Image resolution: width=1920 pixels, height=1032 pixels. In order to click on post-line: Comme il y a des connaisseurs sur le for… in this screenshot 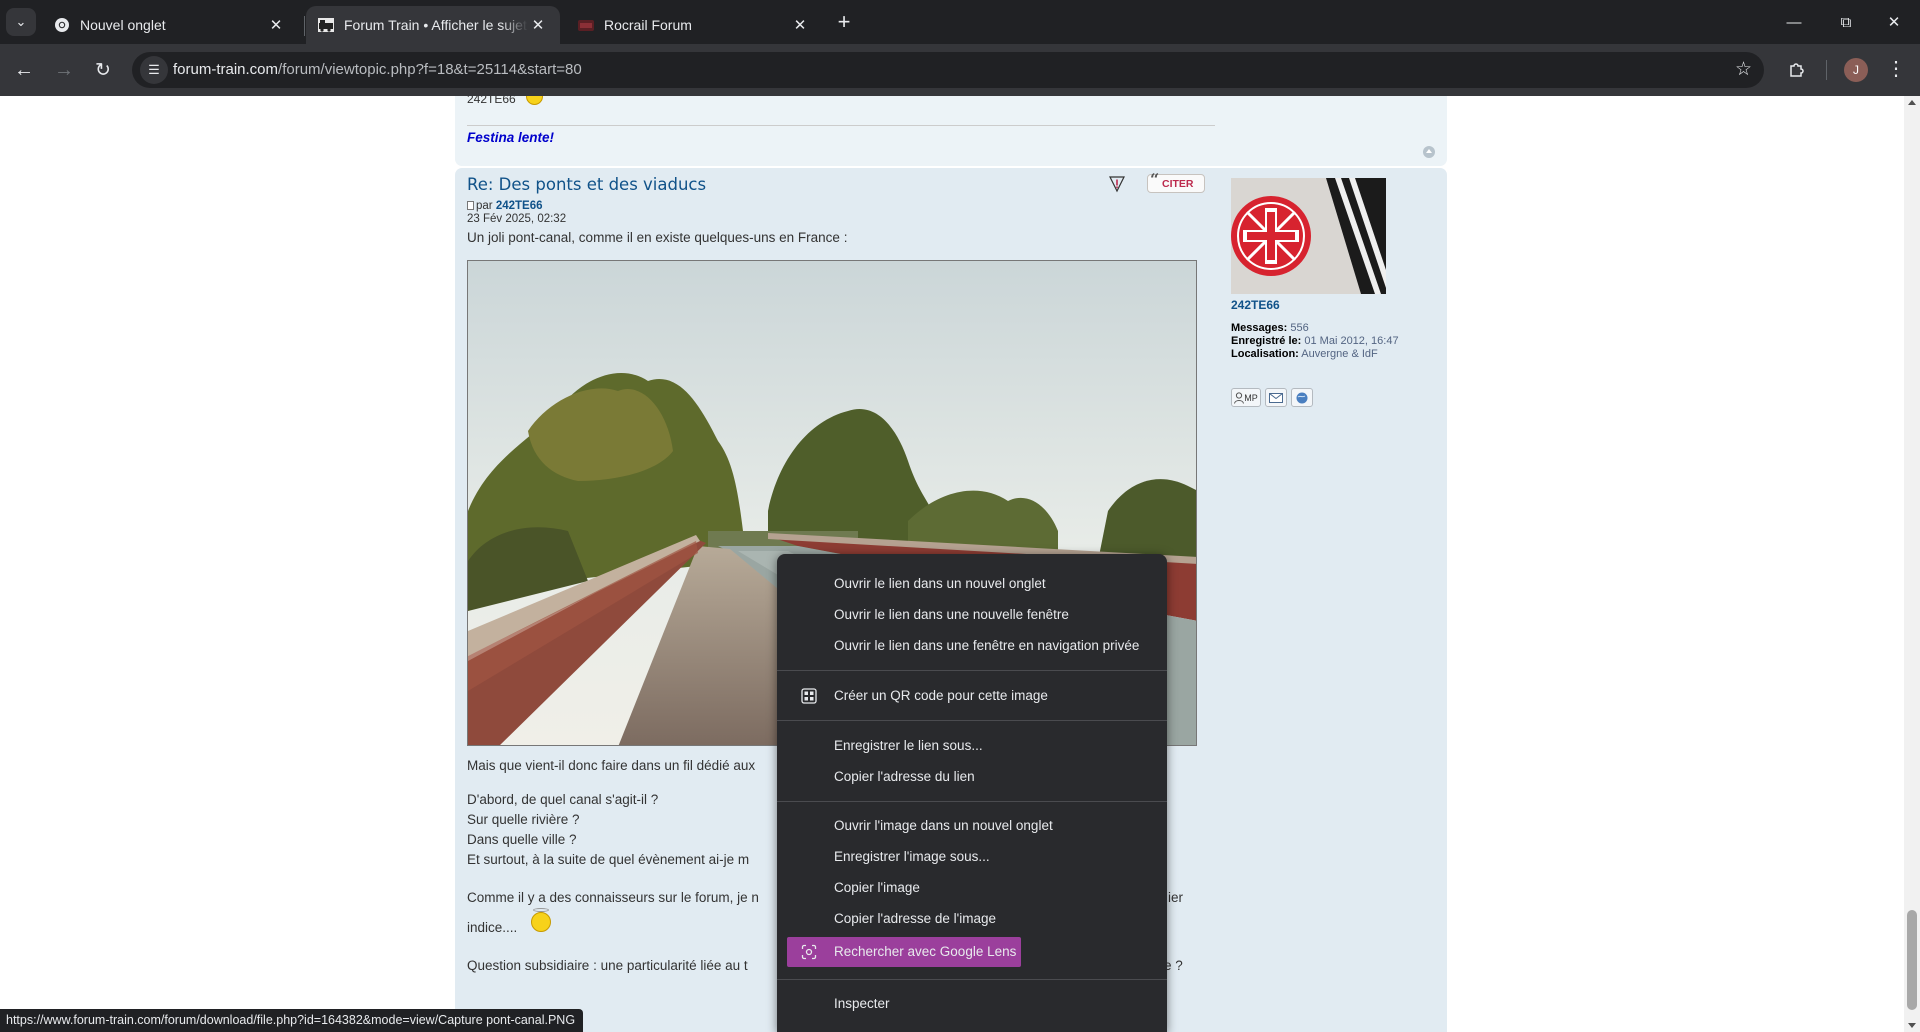, I will do `click(613, 897)`.